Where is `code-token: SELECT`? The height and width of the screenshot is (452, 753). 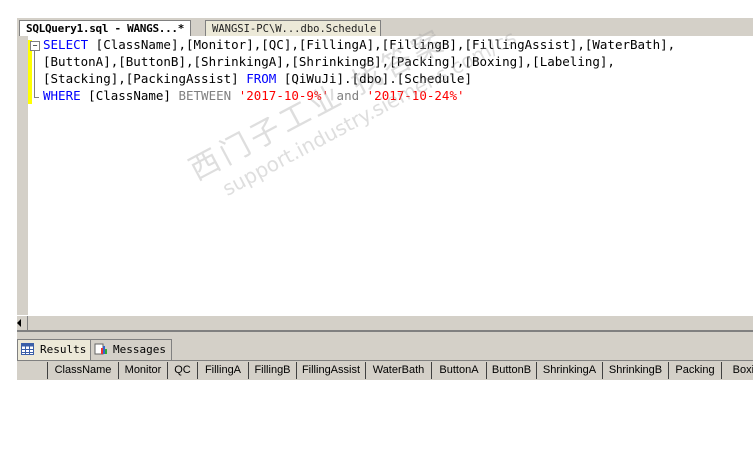
code-token: SELECT is located at coordinates (66, 44).